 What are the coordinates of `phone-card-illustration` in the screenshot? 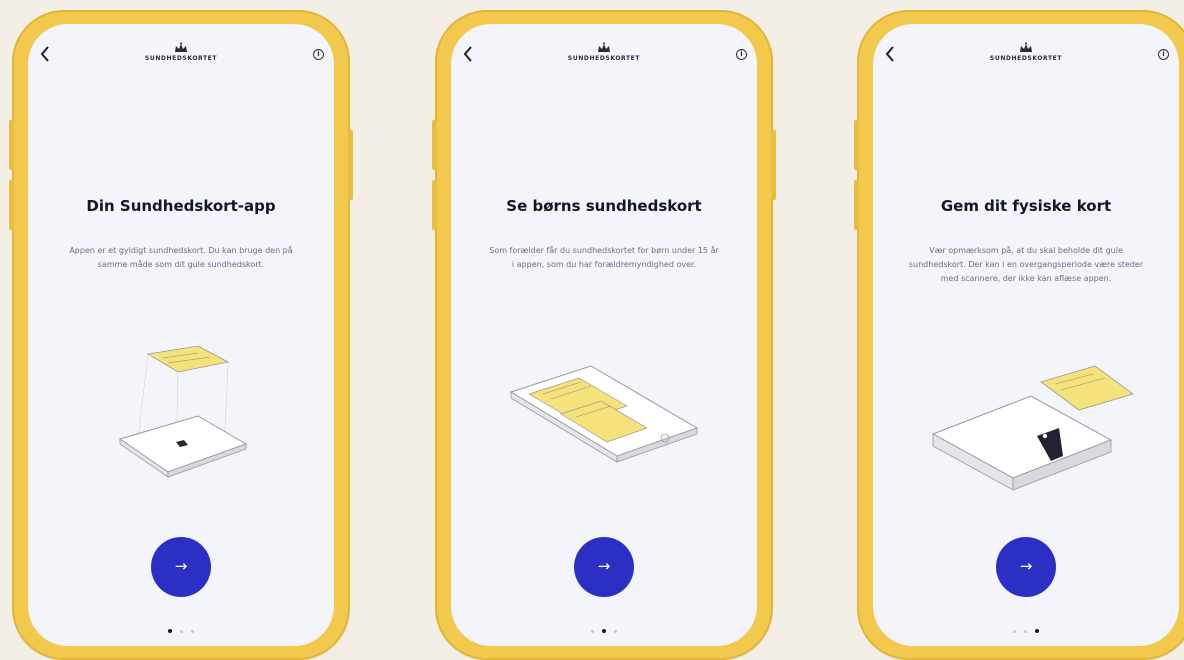 It's located at (183, 411).